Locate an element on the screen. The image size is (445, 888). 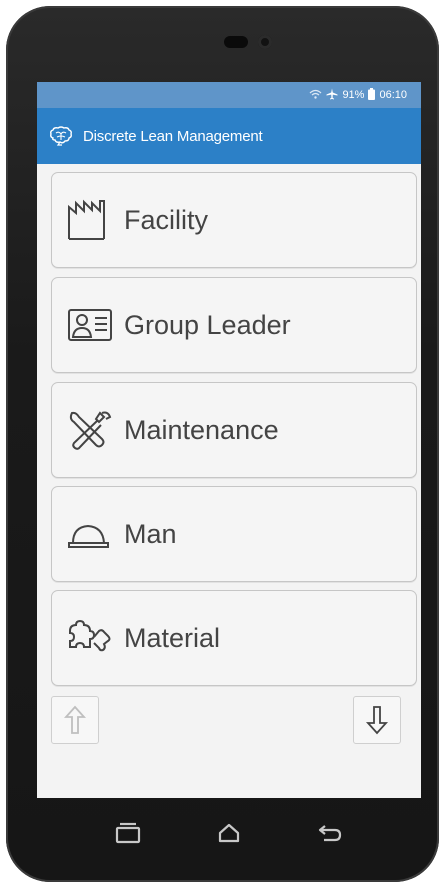
factory-icon is located at coordinates (86, 219).